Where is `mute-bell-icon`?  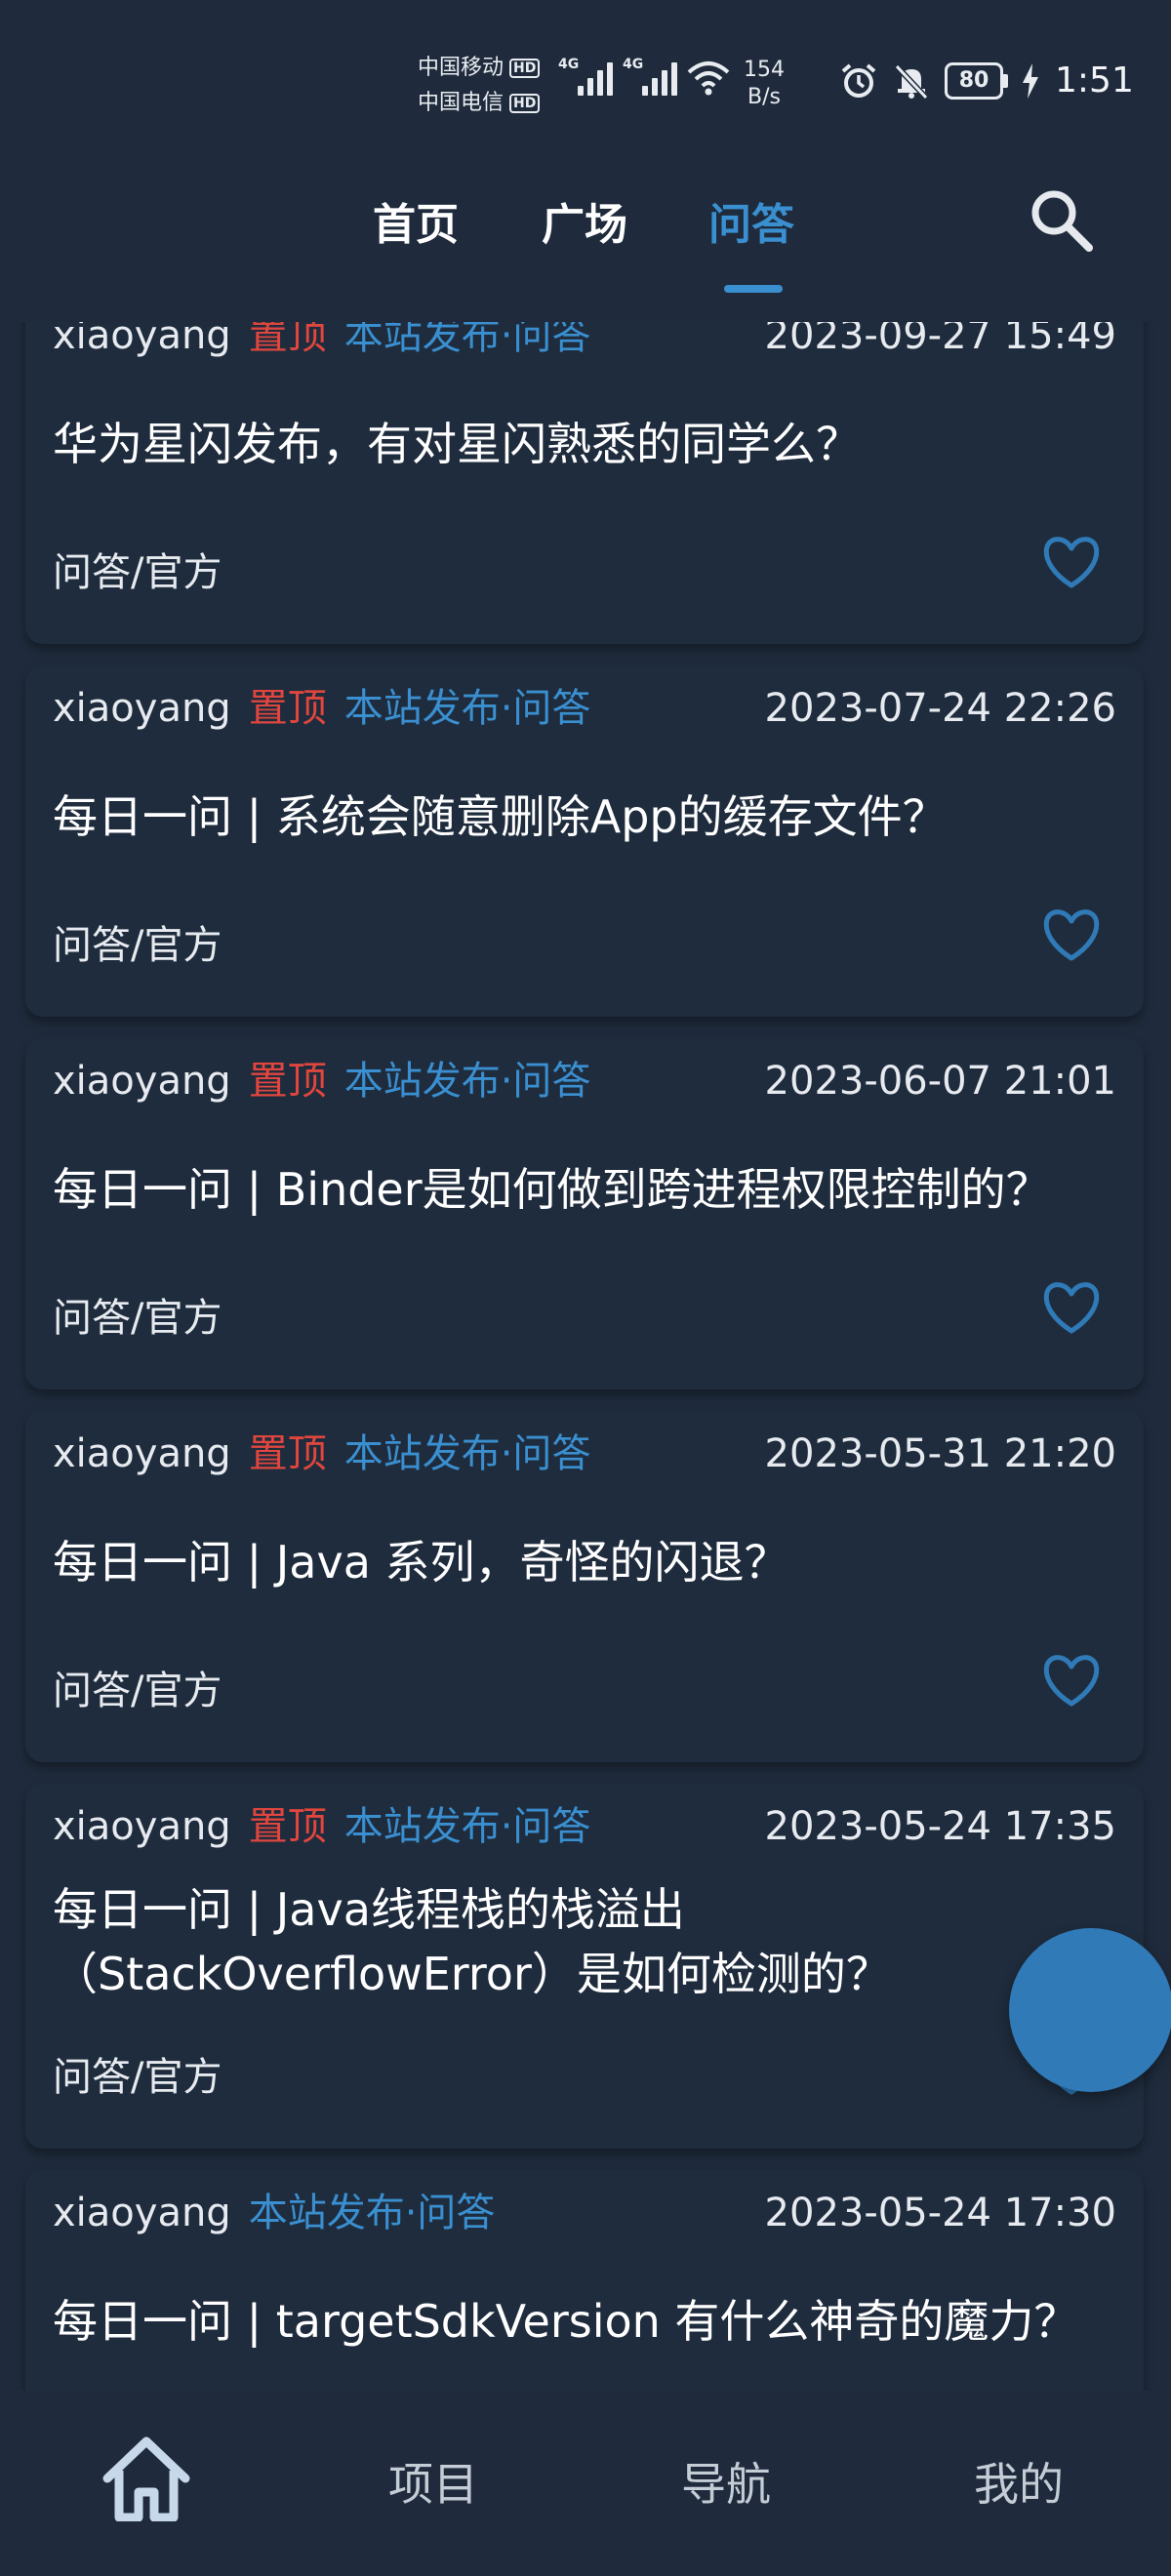 mute-bell-icon is located at coordinates (911, 81).